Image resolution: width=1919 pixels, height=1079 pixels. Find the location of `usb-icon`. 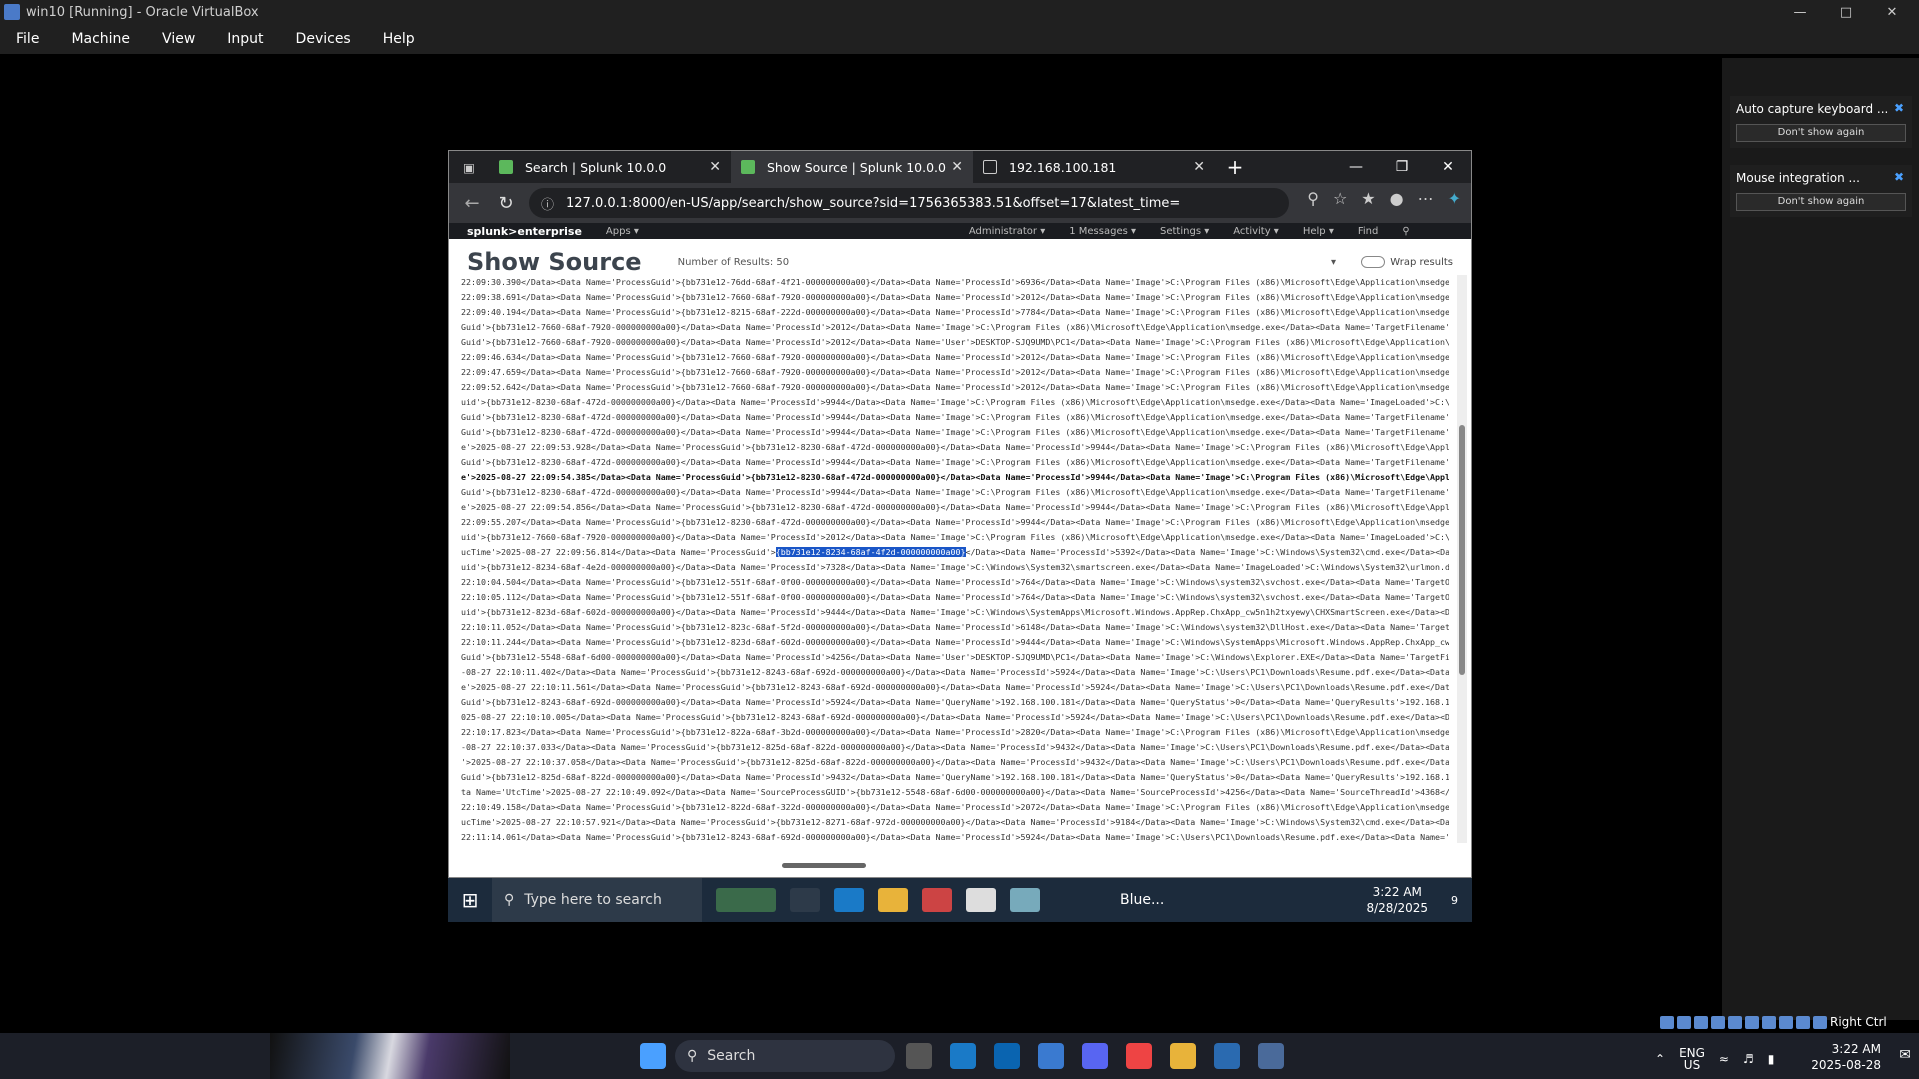

usb-icon is located at coordinates (1735, 1022).